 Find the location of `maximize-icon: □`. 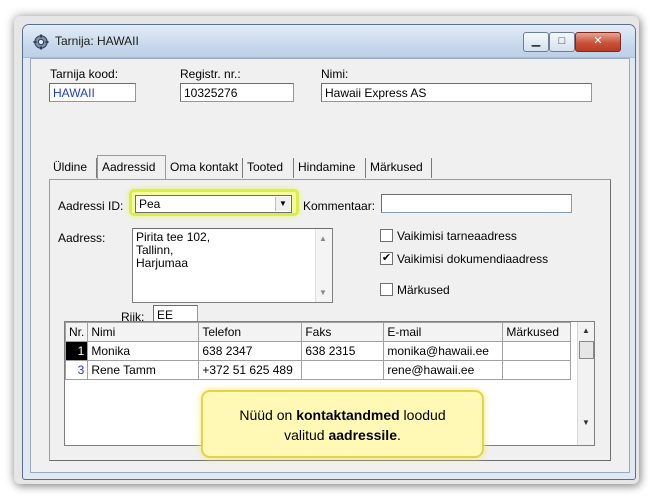

maximize-icon: □ is located at coordinates (562, 41).